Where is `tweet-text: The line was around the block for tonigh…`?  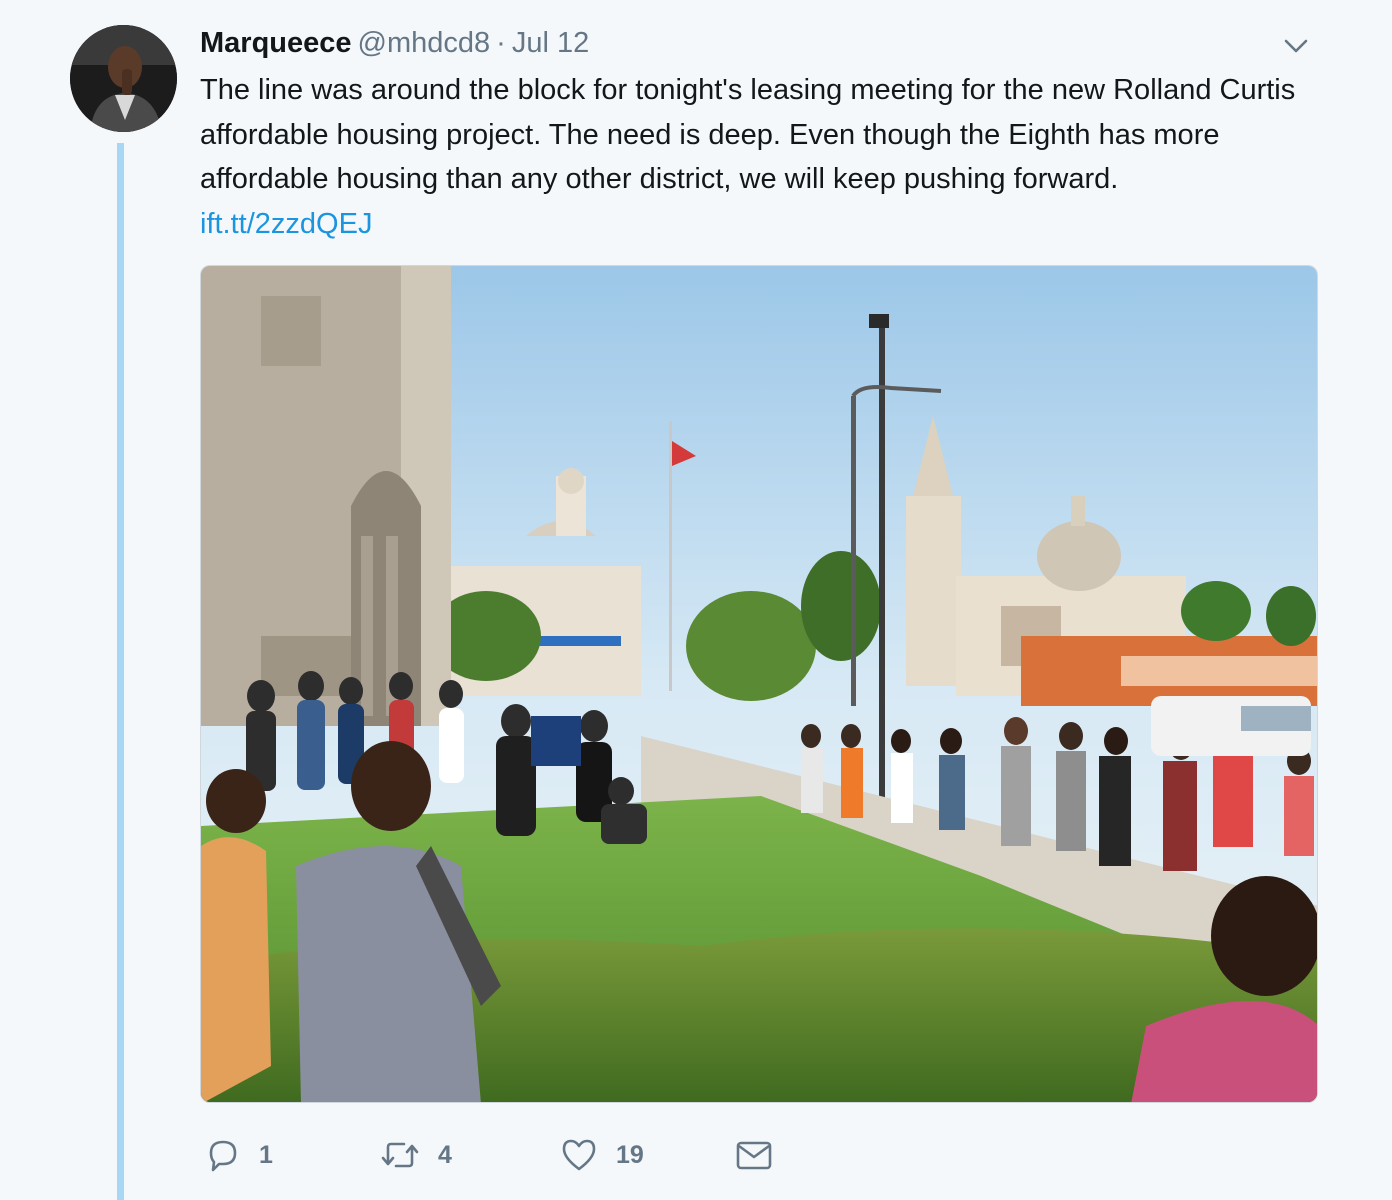 tweet-text: The line was around the block for tonigh… is located at coordinates (748, 134).